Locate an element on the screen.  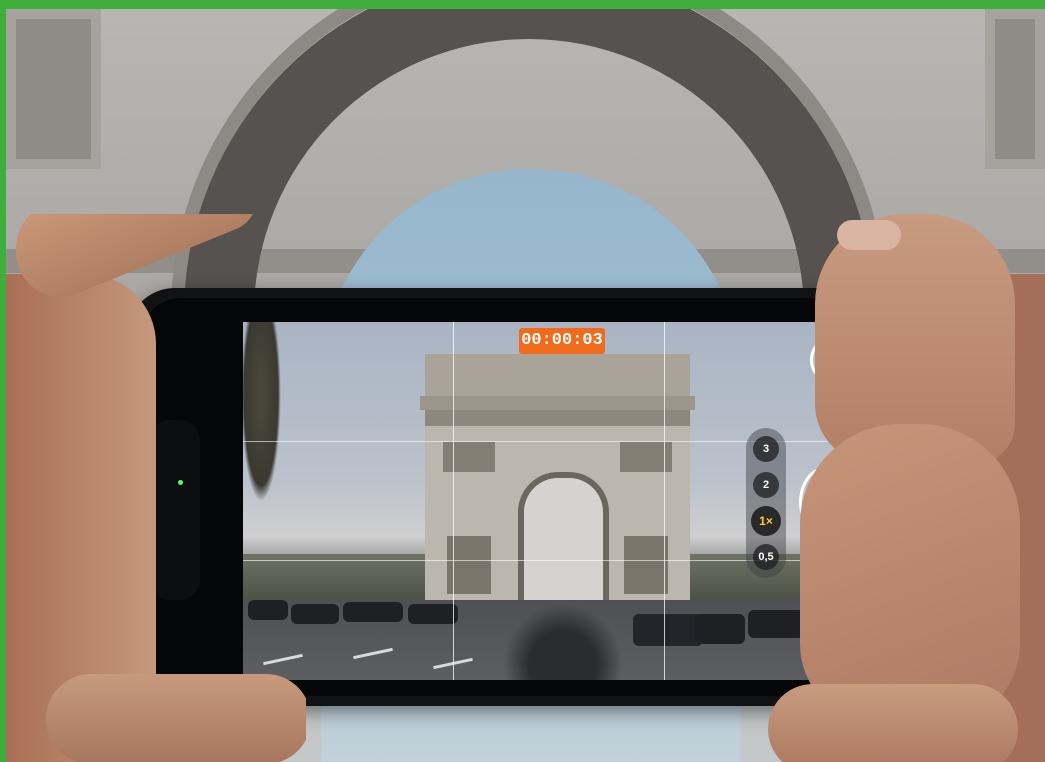
right-thumb is located at coordinates (910, 574).